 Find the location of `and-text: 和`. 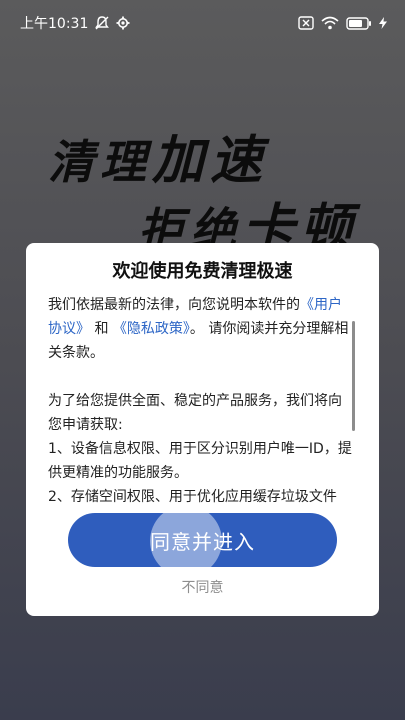

and-text: 和 is located at coordinates (101, 329).